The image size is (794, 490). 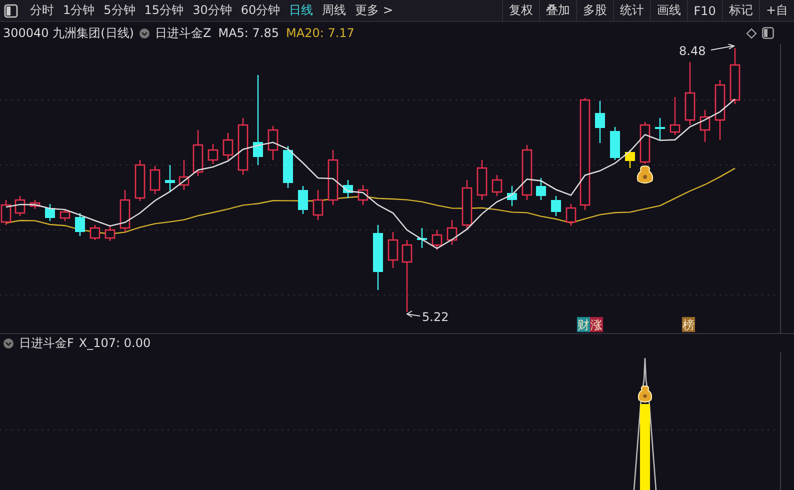 What do you see at coordinates (334, 10) in the screenshot?
I see `period-tab: 周线` at bounding box center [334, 10].